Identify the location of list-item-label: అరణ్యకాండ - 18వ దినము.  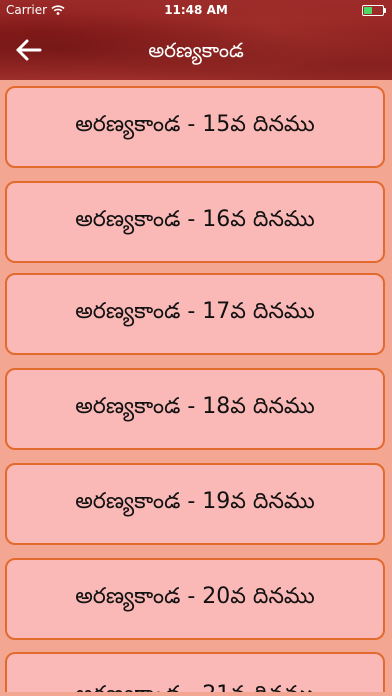
(195, 406).